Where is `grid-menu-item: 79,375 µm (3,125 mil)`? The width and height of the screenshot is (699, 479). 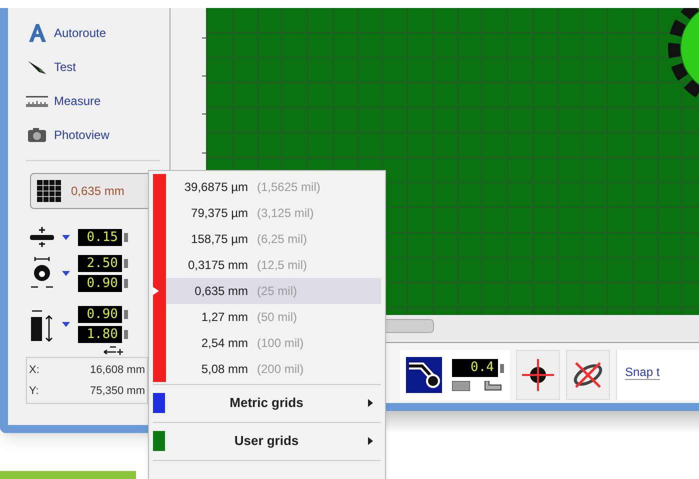
grid-menu-item: 79,375 µm (3,125 mil) is located at coordinates (273, 213).